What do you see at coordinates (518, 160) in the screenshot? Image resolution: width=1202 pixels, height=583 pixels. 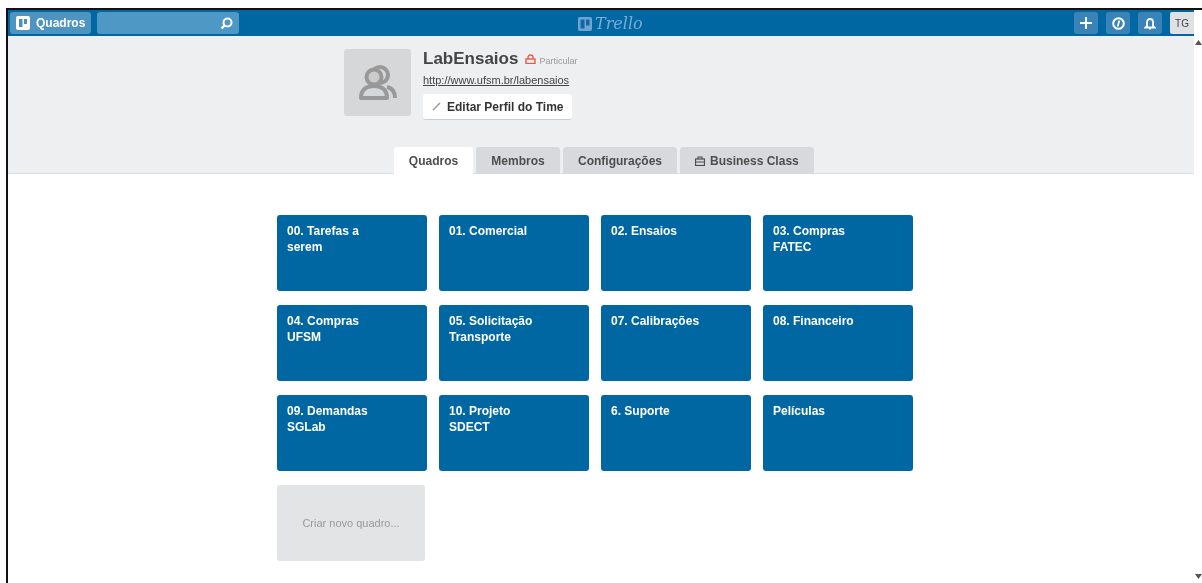 I see `tab: Membros` at bounding box center [518, 160].